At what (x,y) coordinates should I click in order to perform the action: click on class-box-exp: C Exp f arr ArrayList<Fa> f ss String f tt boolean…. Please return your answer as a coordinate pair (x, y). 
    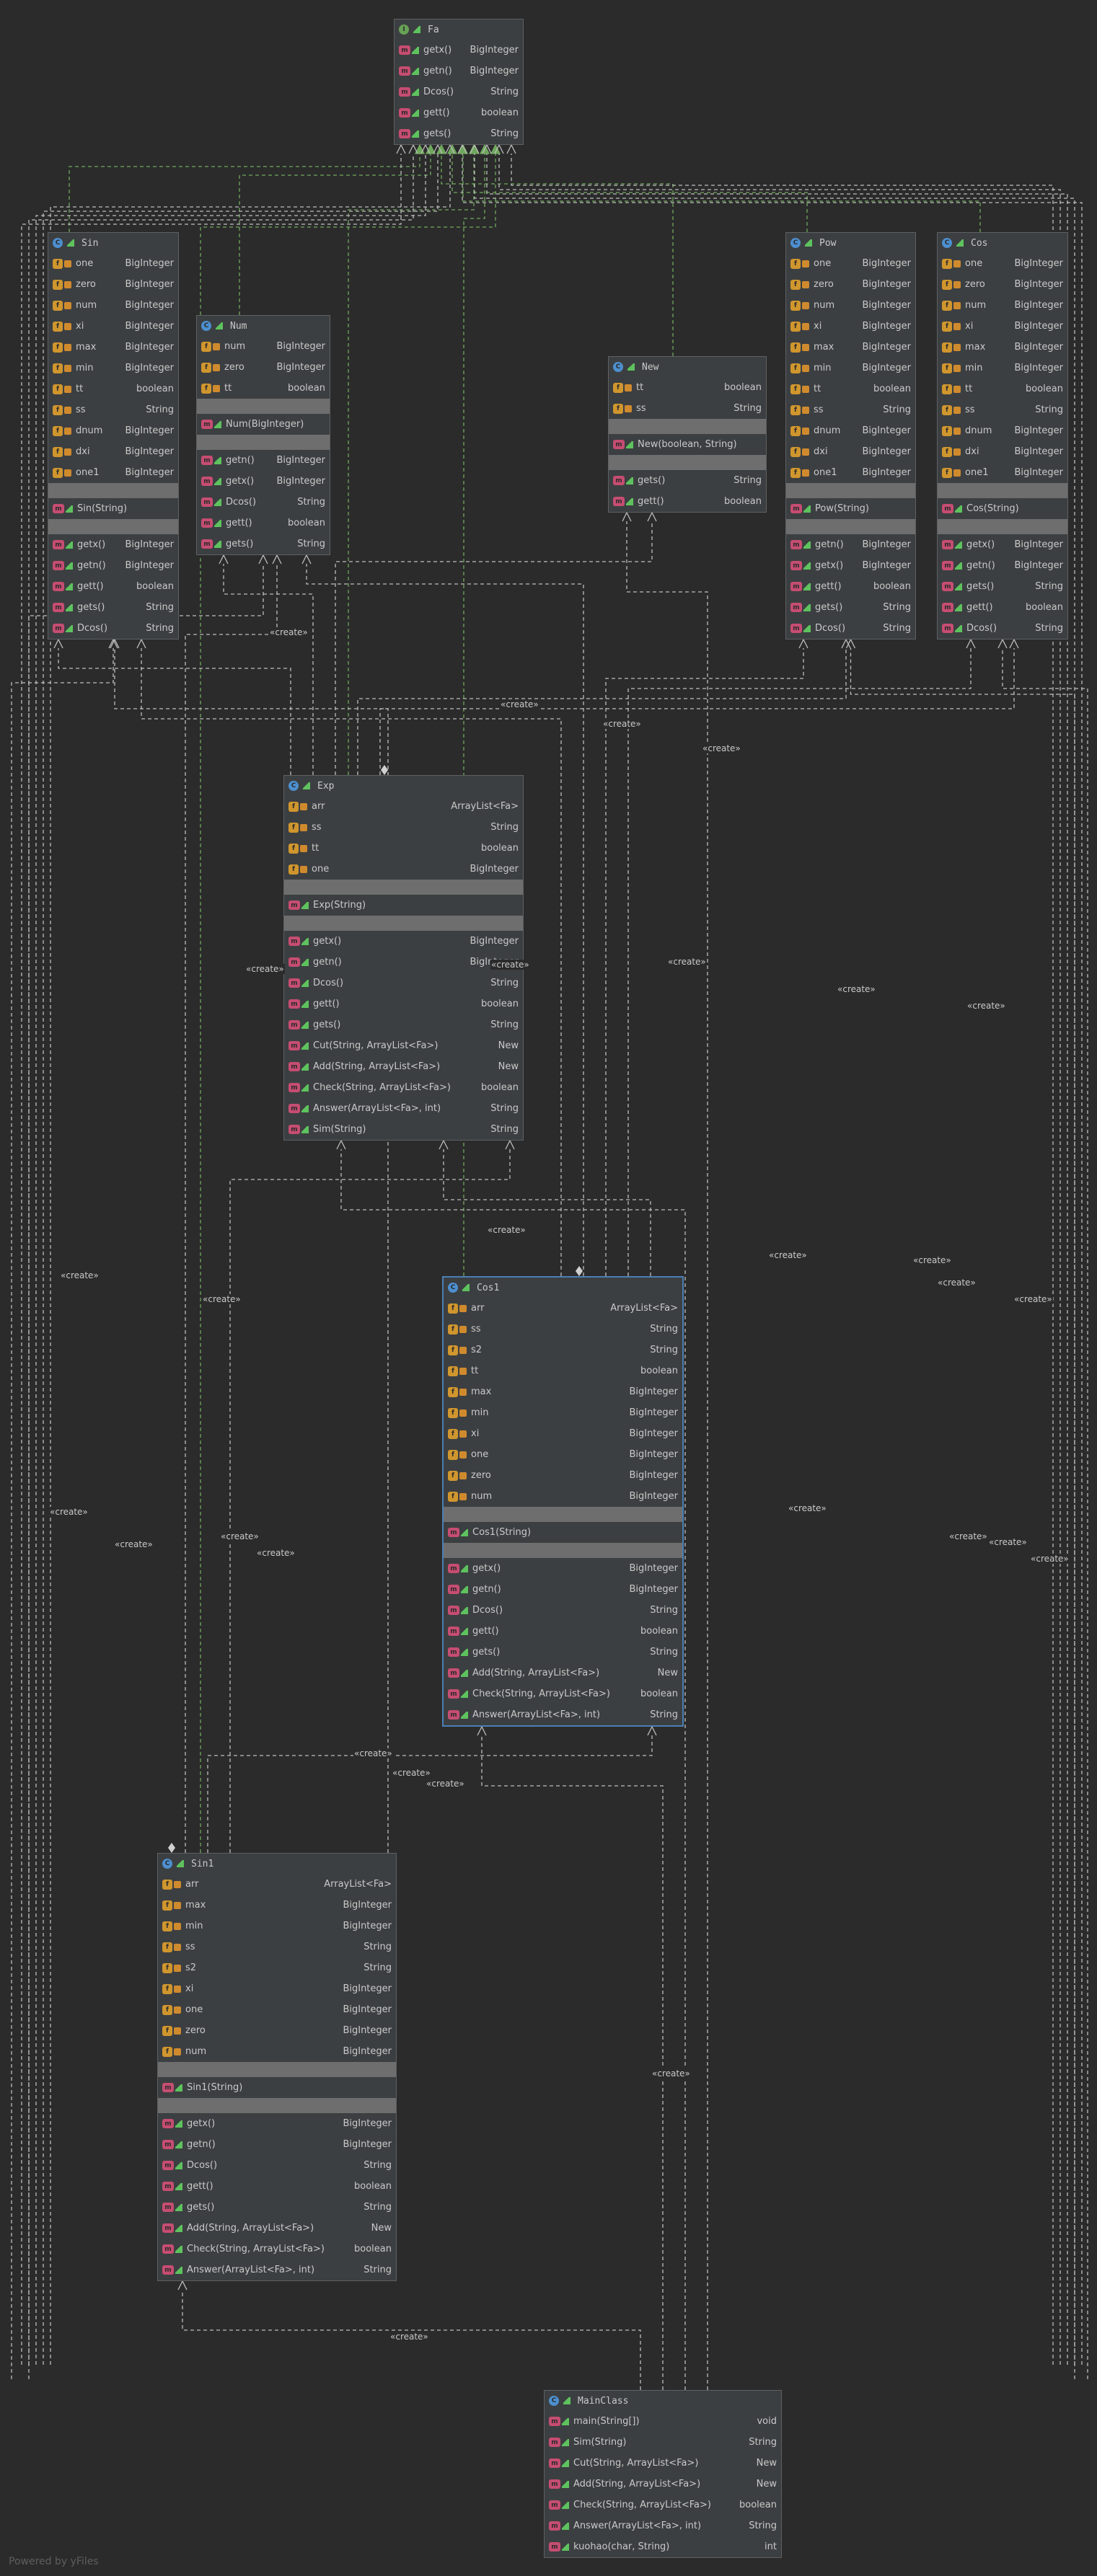
    Looking at the image, I should click on (403, 958).